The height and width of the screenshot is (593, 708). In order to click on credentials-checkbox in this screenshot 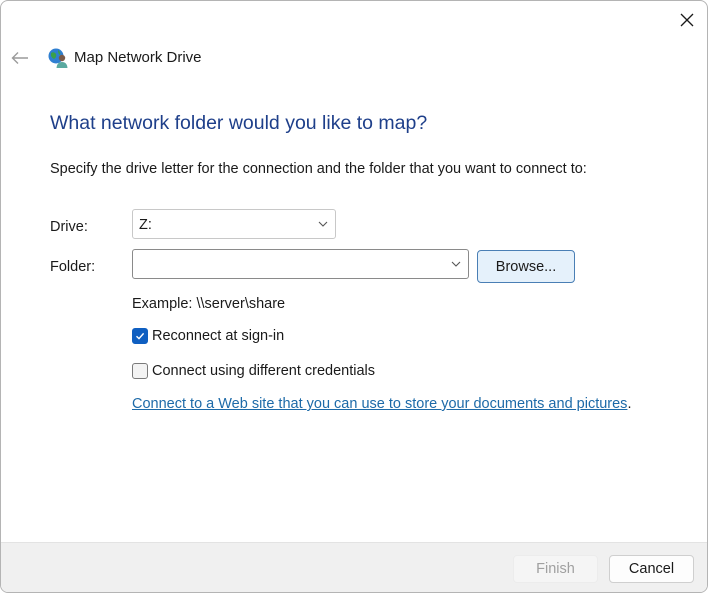, I will do `click(140, 371)`.